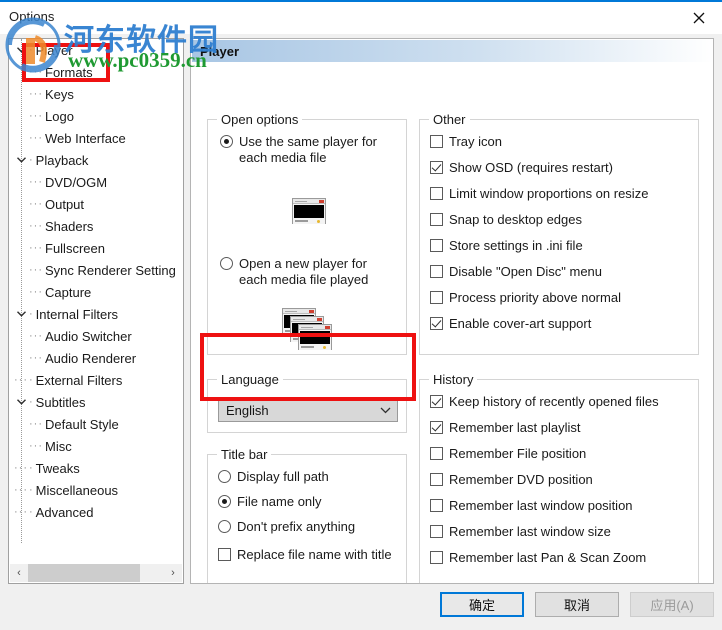 The height and width of the screenshot is (630, 722). I want to click on checkbox-limit-window-proportions-on-resize: Limit window proportions on resize, so click(561, 194).